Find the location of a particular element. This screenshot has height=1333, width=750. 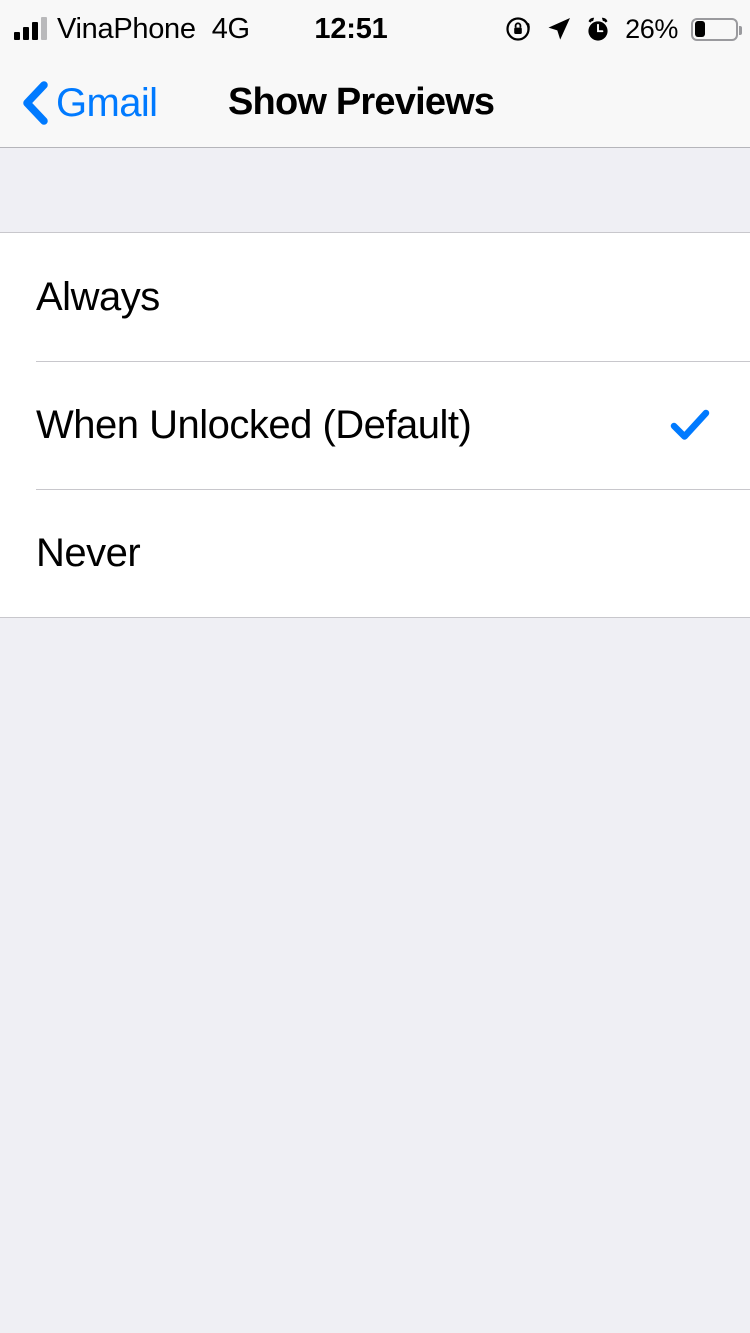

signal-bars-icon is located at coordinates (30, 28).